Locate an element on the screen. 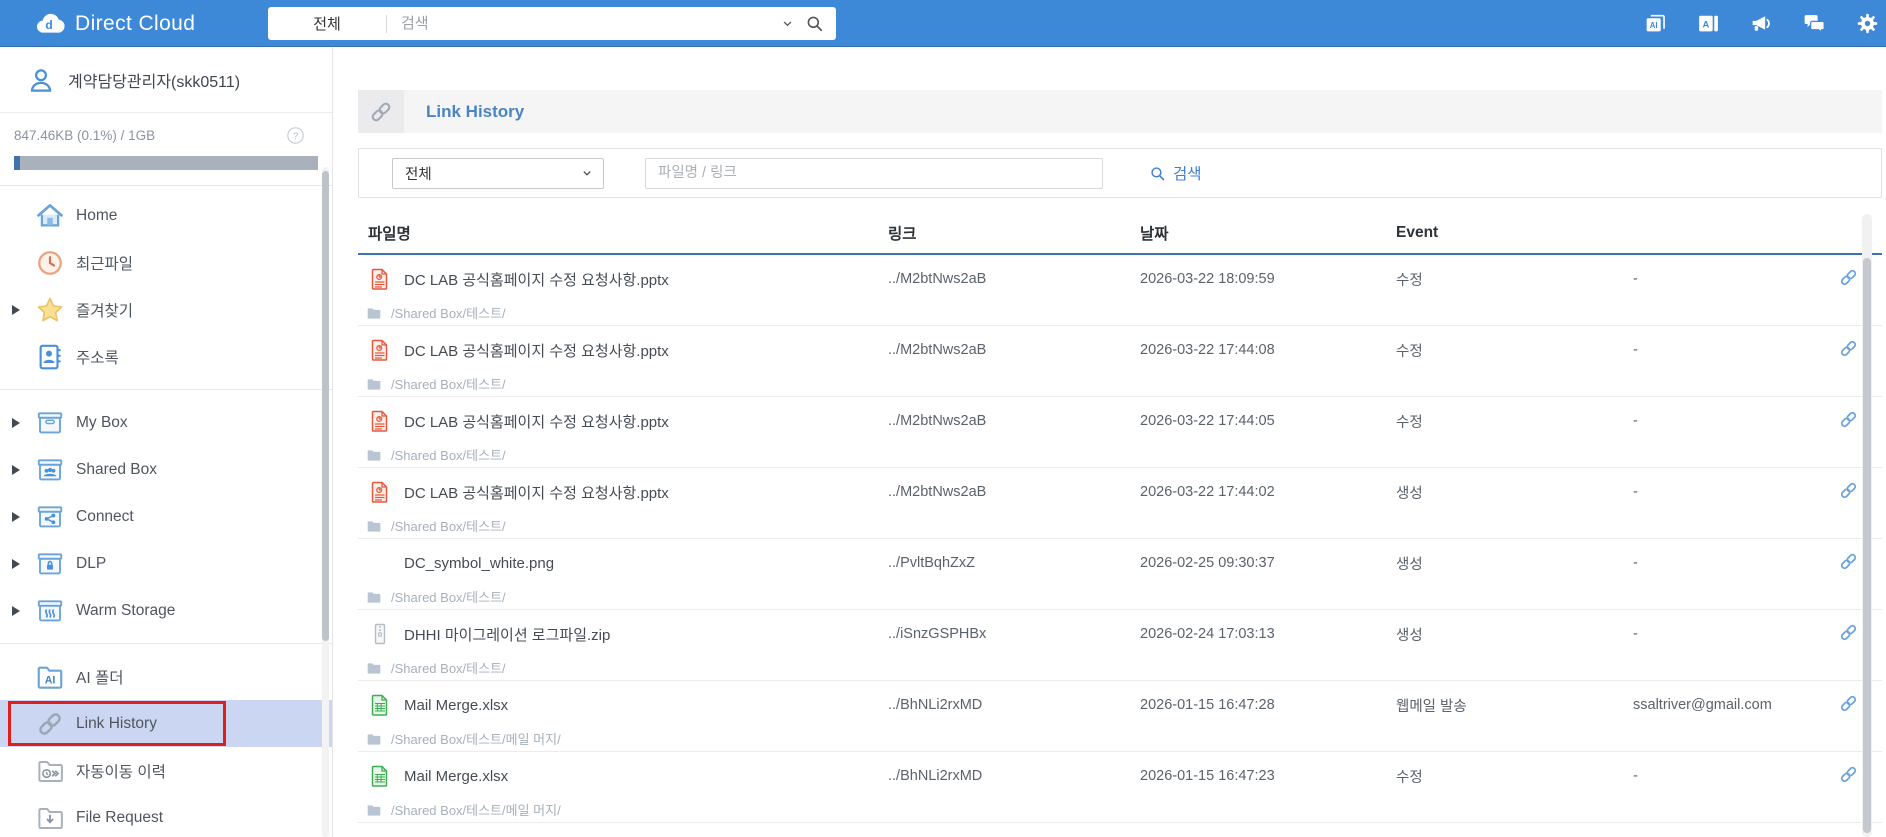 This screenshot has width=1886, height=837. sidebar-item-label: 최근파일 is located at coordinates (105, 264).